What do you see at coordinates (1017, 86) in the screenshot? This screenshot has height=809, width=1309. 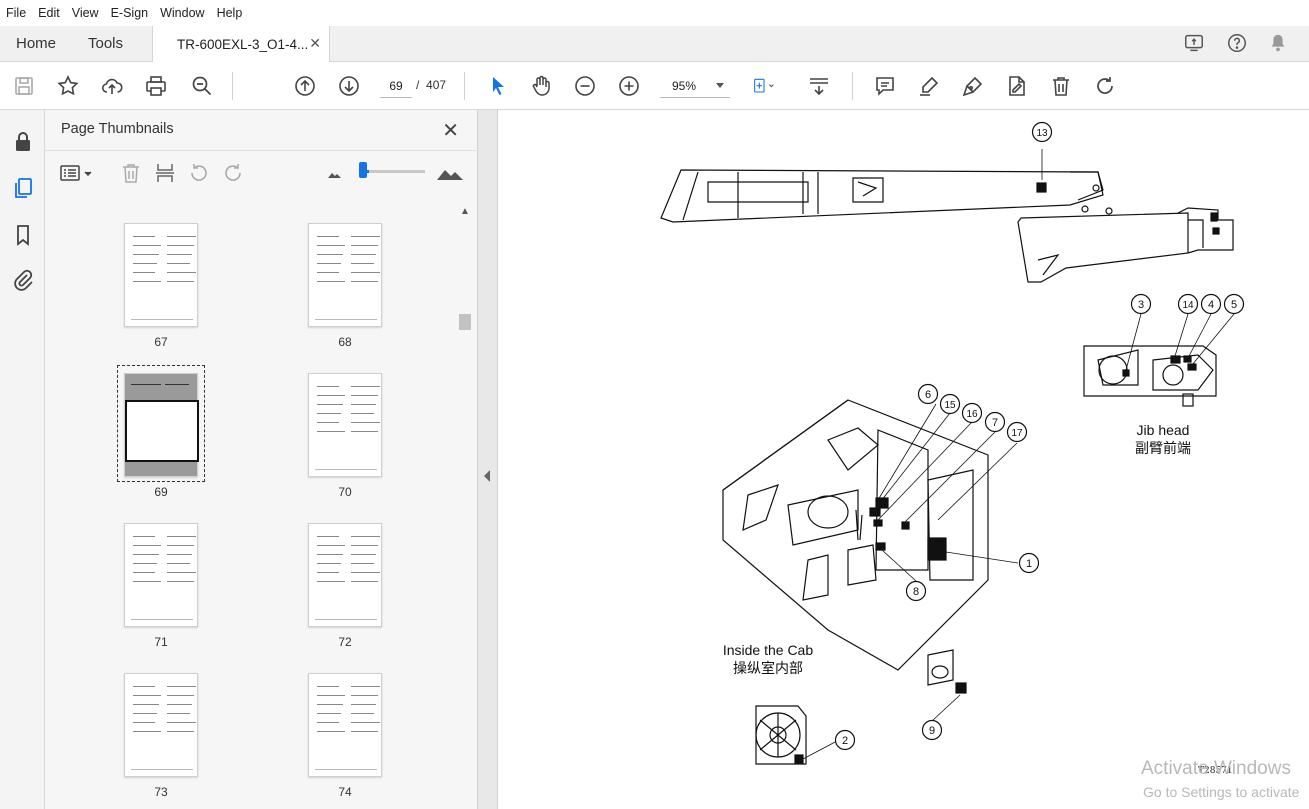 I see `edit-pdf-icon` at bounding box center [1017, 86].